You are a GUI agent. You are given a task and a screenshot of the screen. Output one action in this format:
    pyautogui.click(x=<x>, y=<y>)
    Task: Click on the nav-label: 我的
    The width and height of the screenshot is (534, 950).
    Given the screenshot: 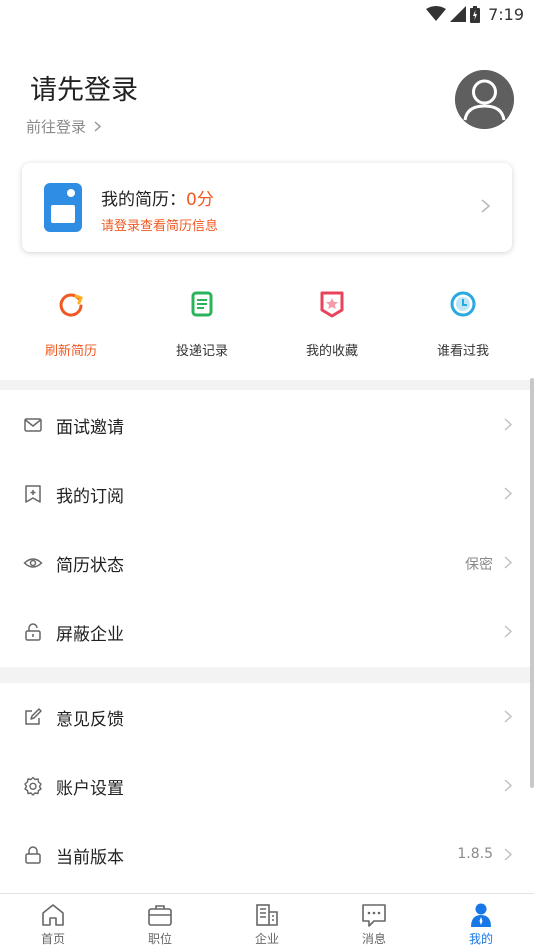 What is the action you would take?
    pyautogui.click(x=480, y=939)
    